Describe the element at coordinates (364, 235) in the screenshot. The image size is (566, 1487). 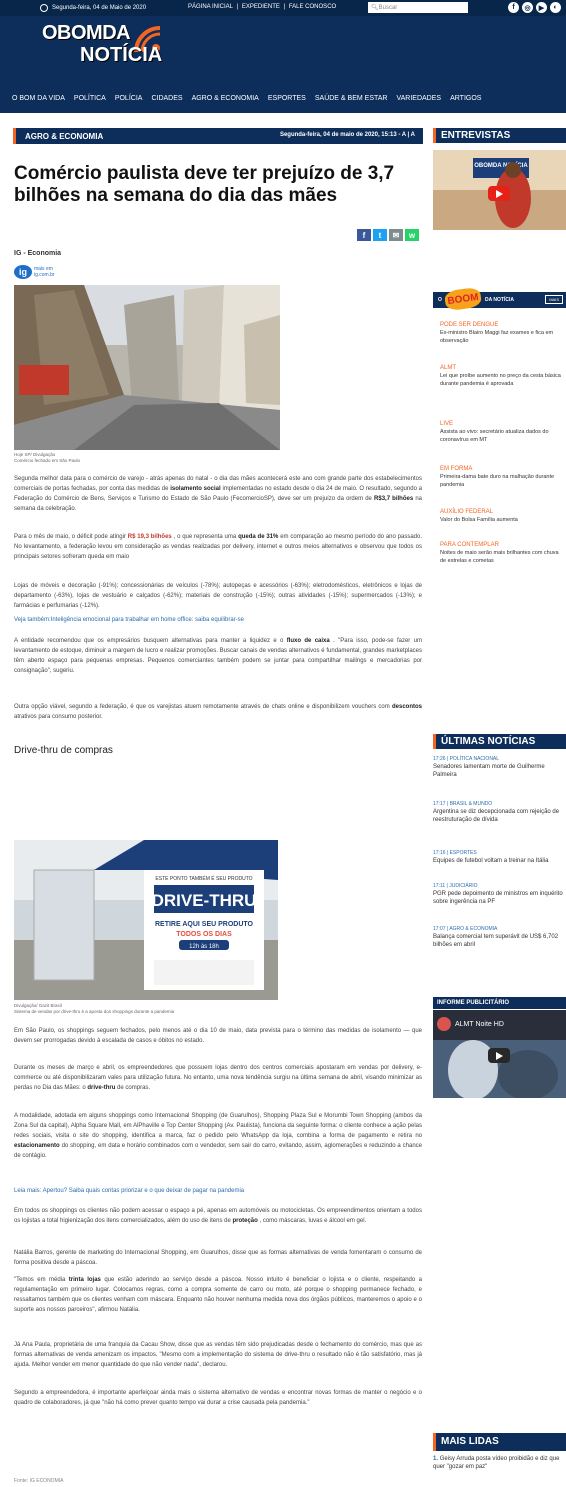
I see `facebook-share-icon: f` at that location.